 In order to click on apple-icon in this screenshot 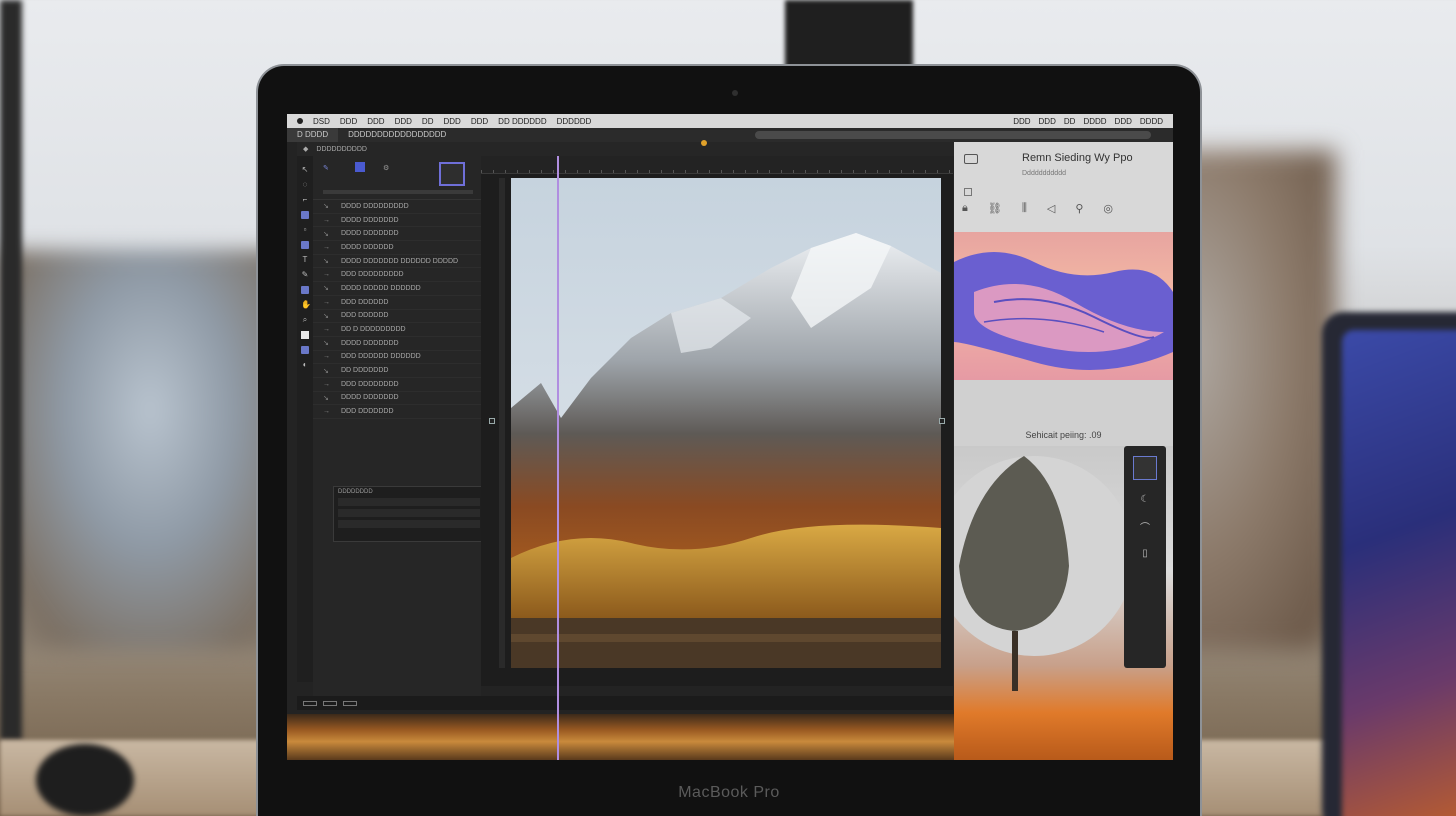, I will do `click(300, 121)`.